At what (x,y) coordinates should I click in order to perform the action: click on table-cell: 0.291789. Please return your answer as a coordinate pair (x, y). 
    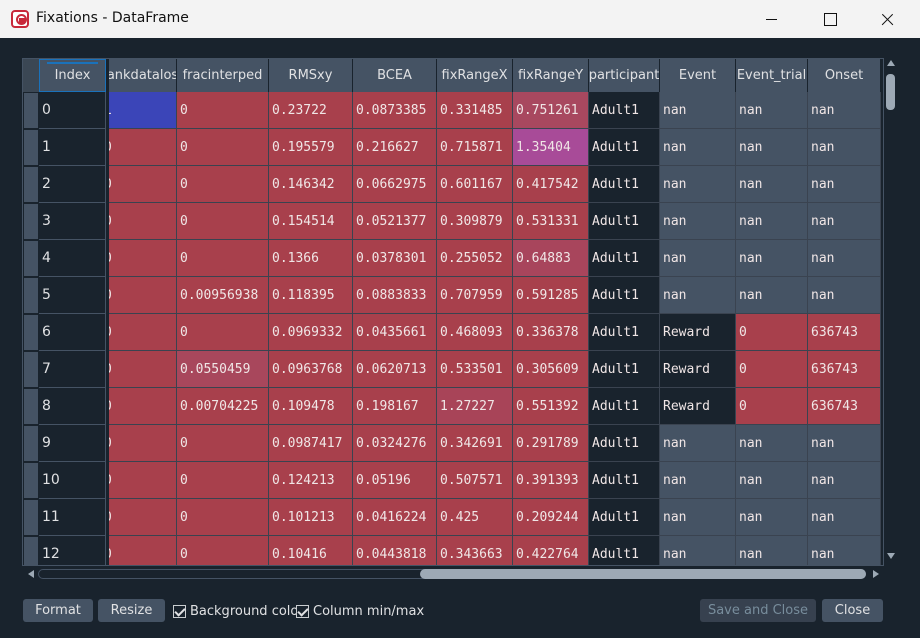
    Looking at the image, I should click on (551, 443).